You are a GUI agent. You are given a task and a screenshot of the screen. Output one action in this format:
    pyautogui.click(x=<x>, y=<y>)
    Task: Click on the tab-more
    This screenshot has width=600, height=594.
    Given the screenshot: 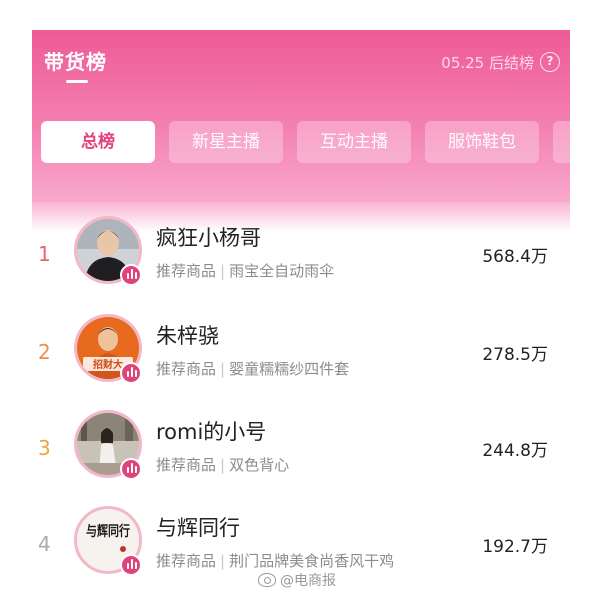 What is the action you would take?
    pyautogui.click(x=561, y=142)
    